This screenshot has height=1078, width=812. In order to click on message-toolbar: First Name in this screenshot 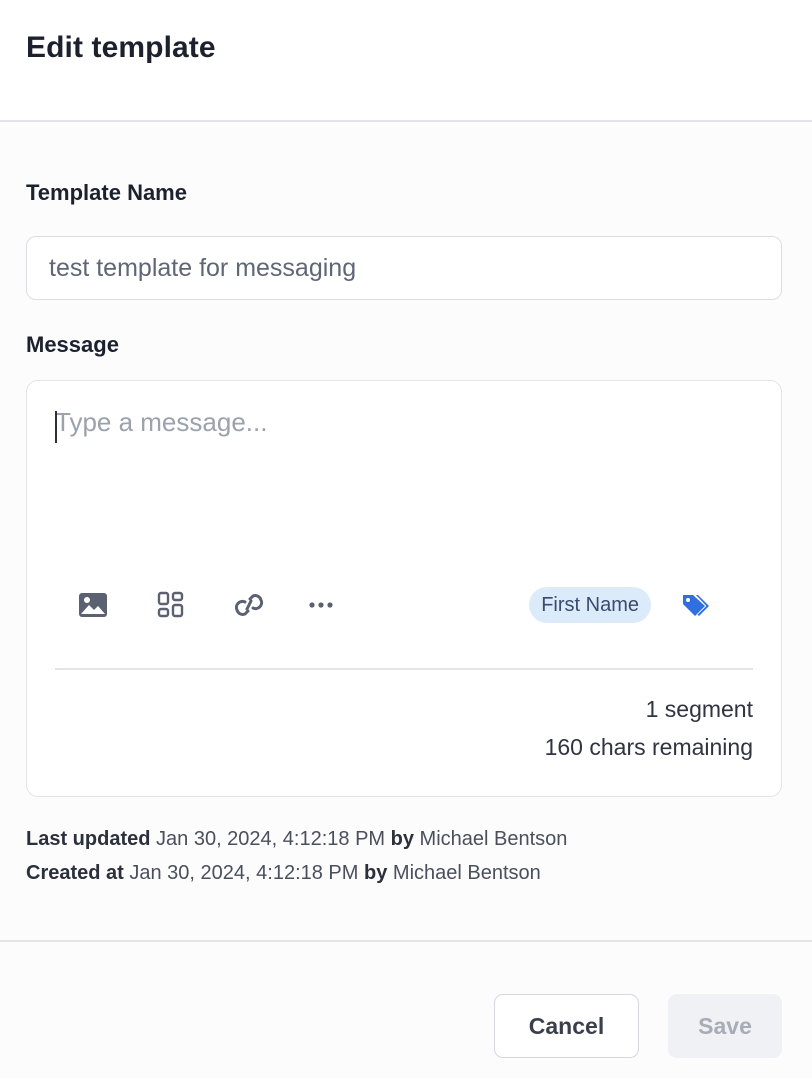, I will do `click(404, 605)`.